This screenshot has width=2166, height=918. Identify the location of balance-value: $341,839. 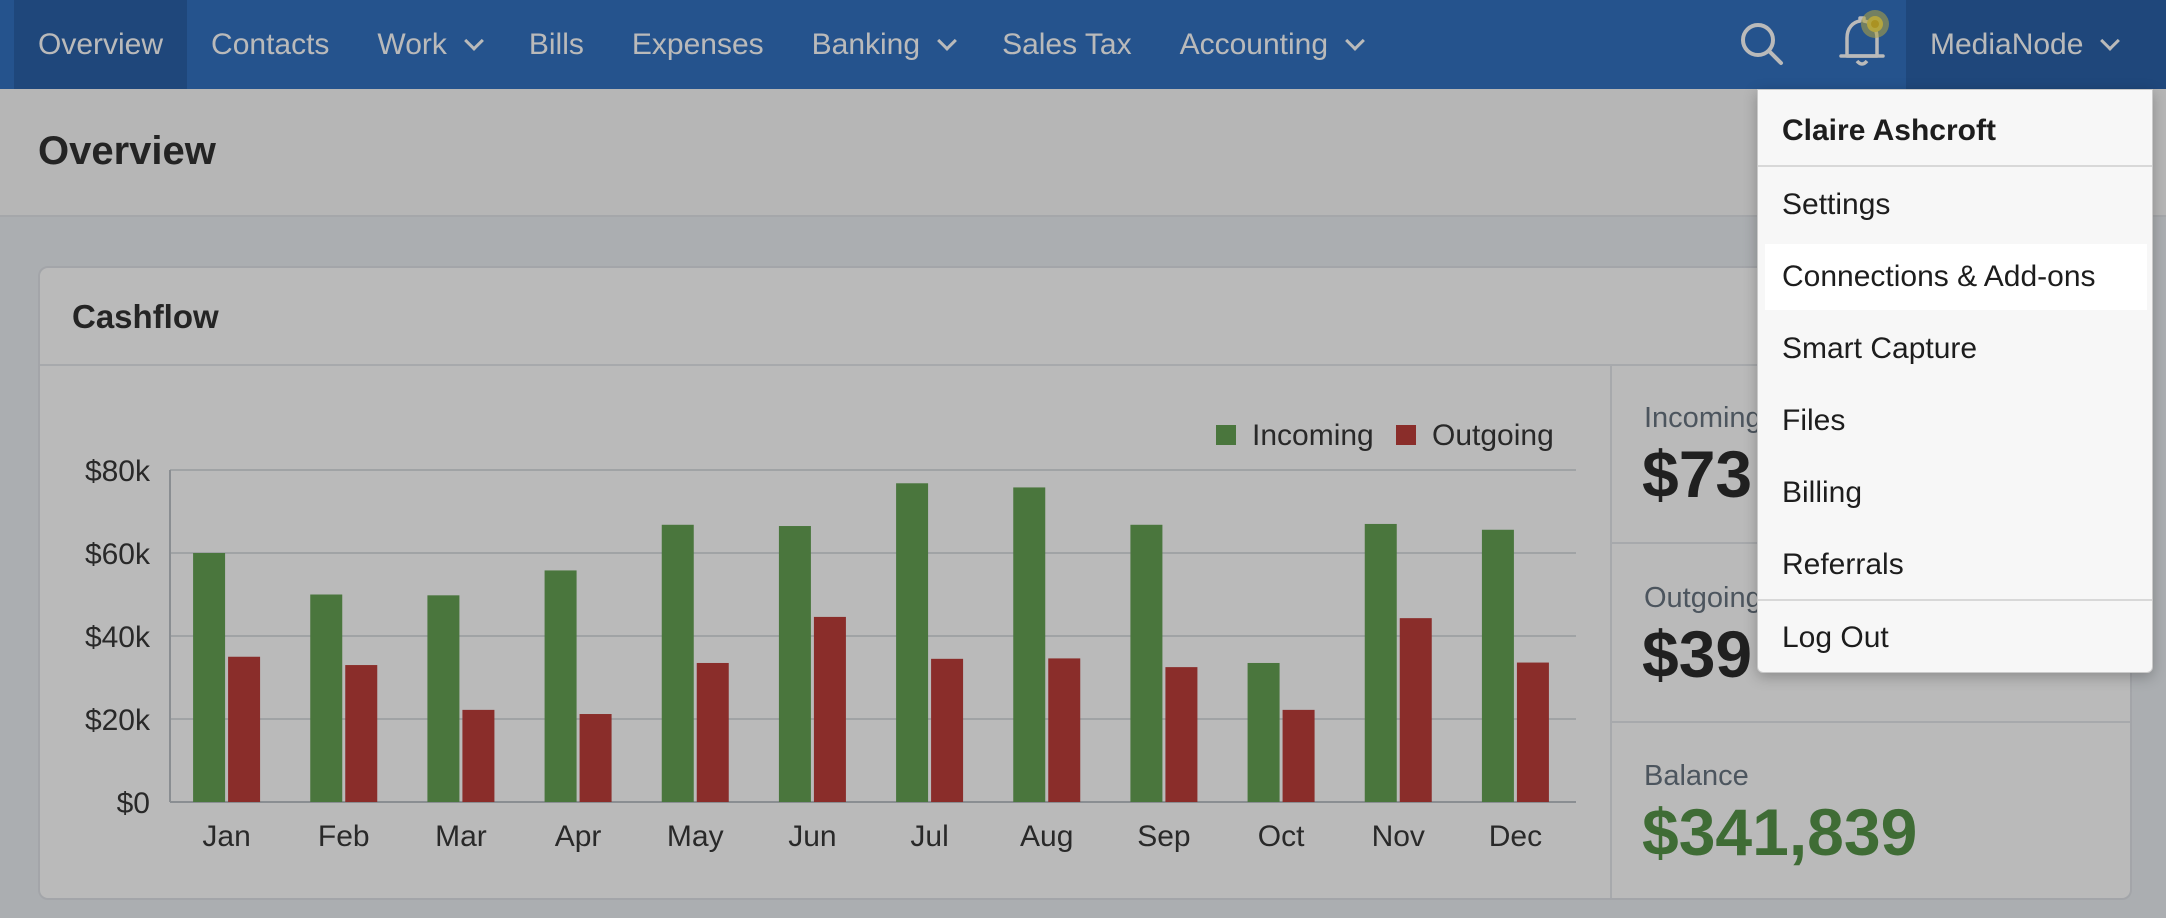
(1780, 832).